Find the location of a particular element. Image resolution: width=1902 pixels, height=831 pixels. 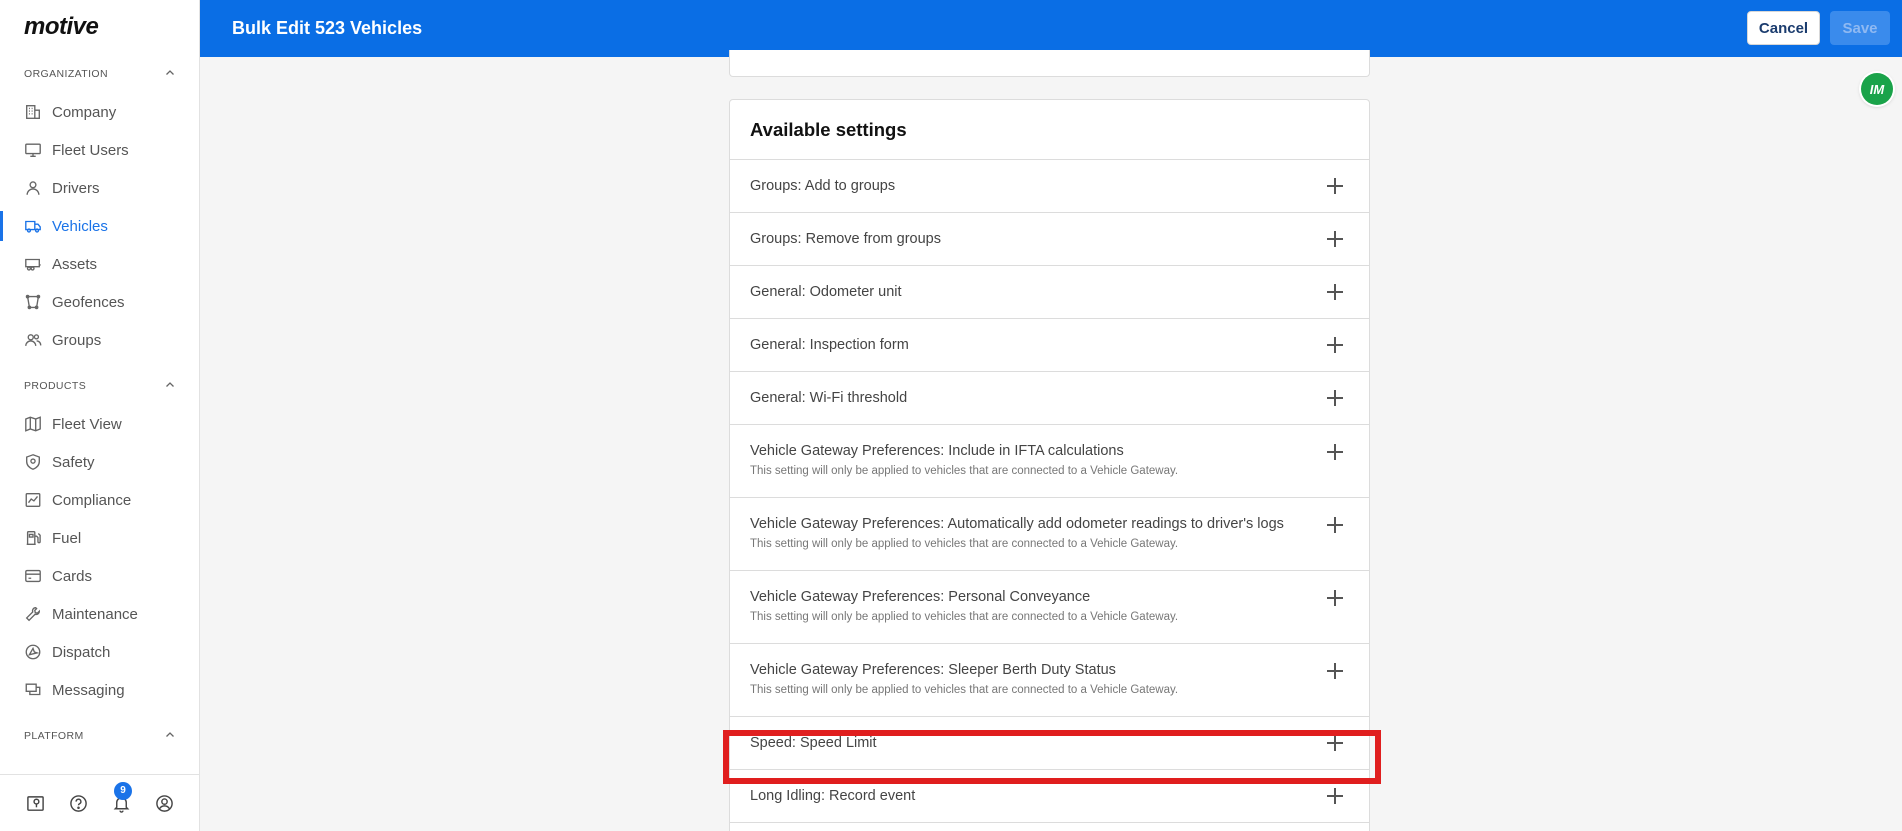

sidebar-footer: 9 is located at coordinates (99, 802).